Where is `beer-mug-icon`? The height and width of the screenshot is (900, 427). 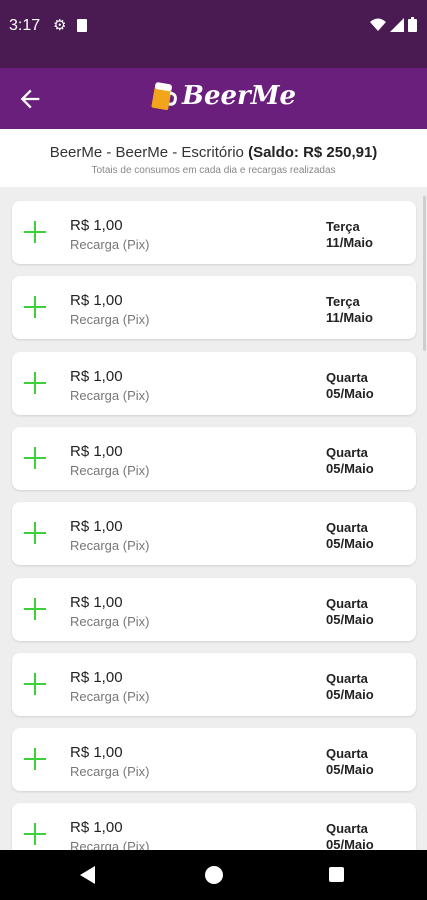
beer-mug-icon is located at coordinates (164, 96).